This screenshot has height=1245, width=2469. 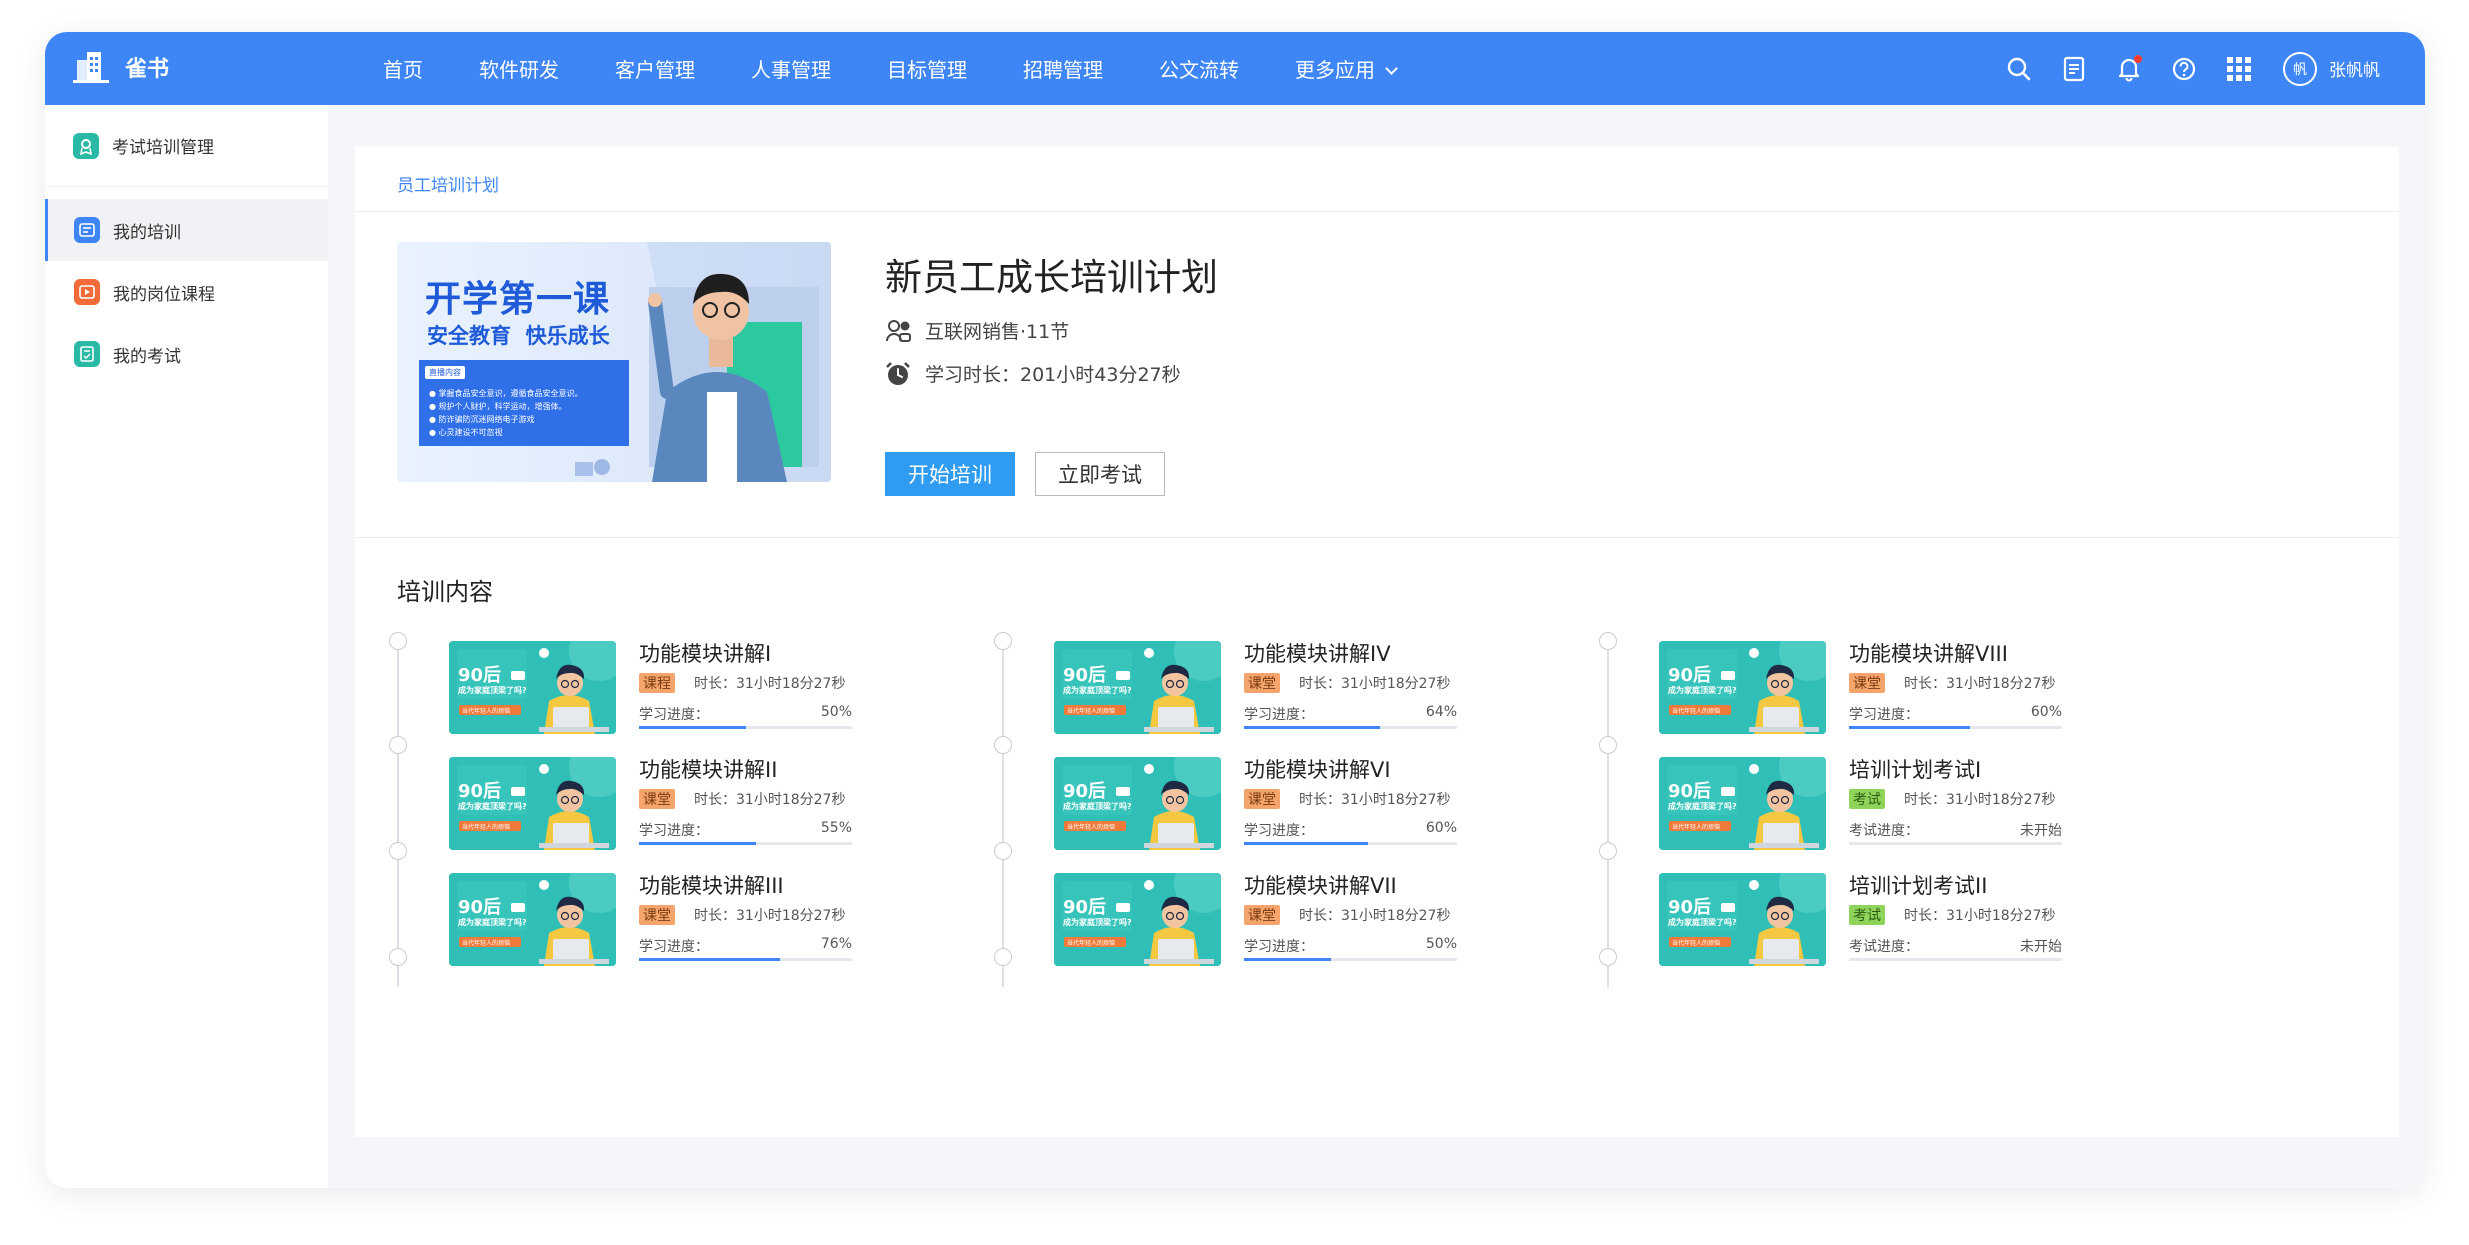 What do you see at coordinates (1867, 683) in the screenshot?
I see `item-type-badge: 课堂` at bounding box center [1867, 683].